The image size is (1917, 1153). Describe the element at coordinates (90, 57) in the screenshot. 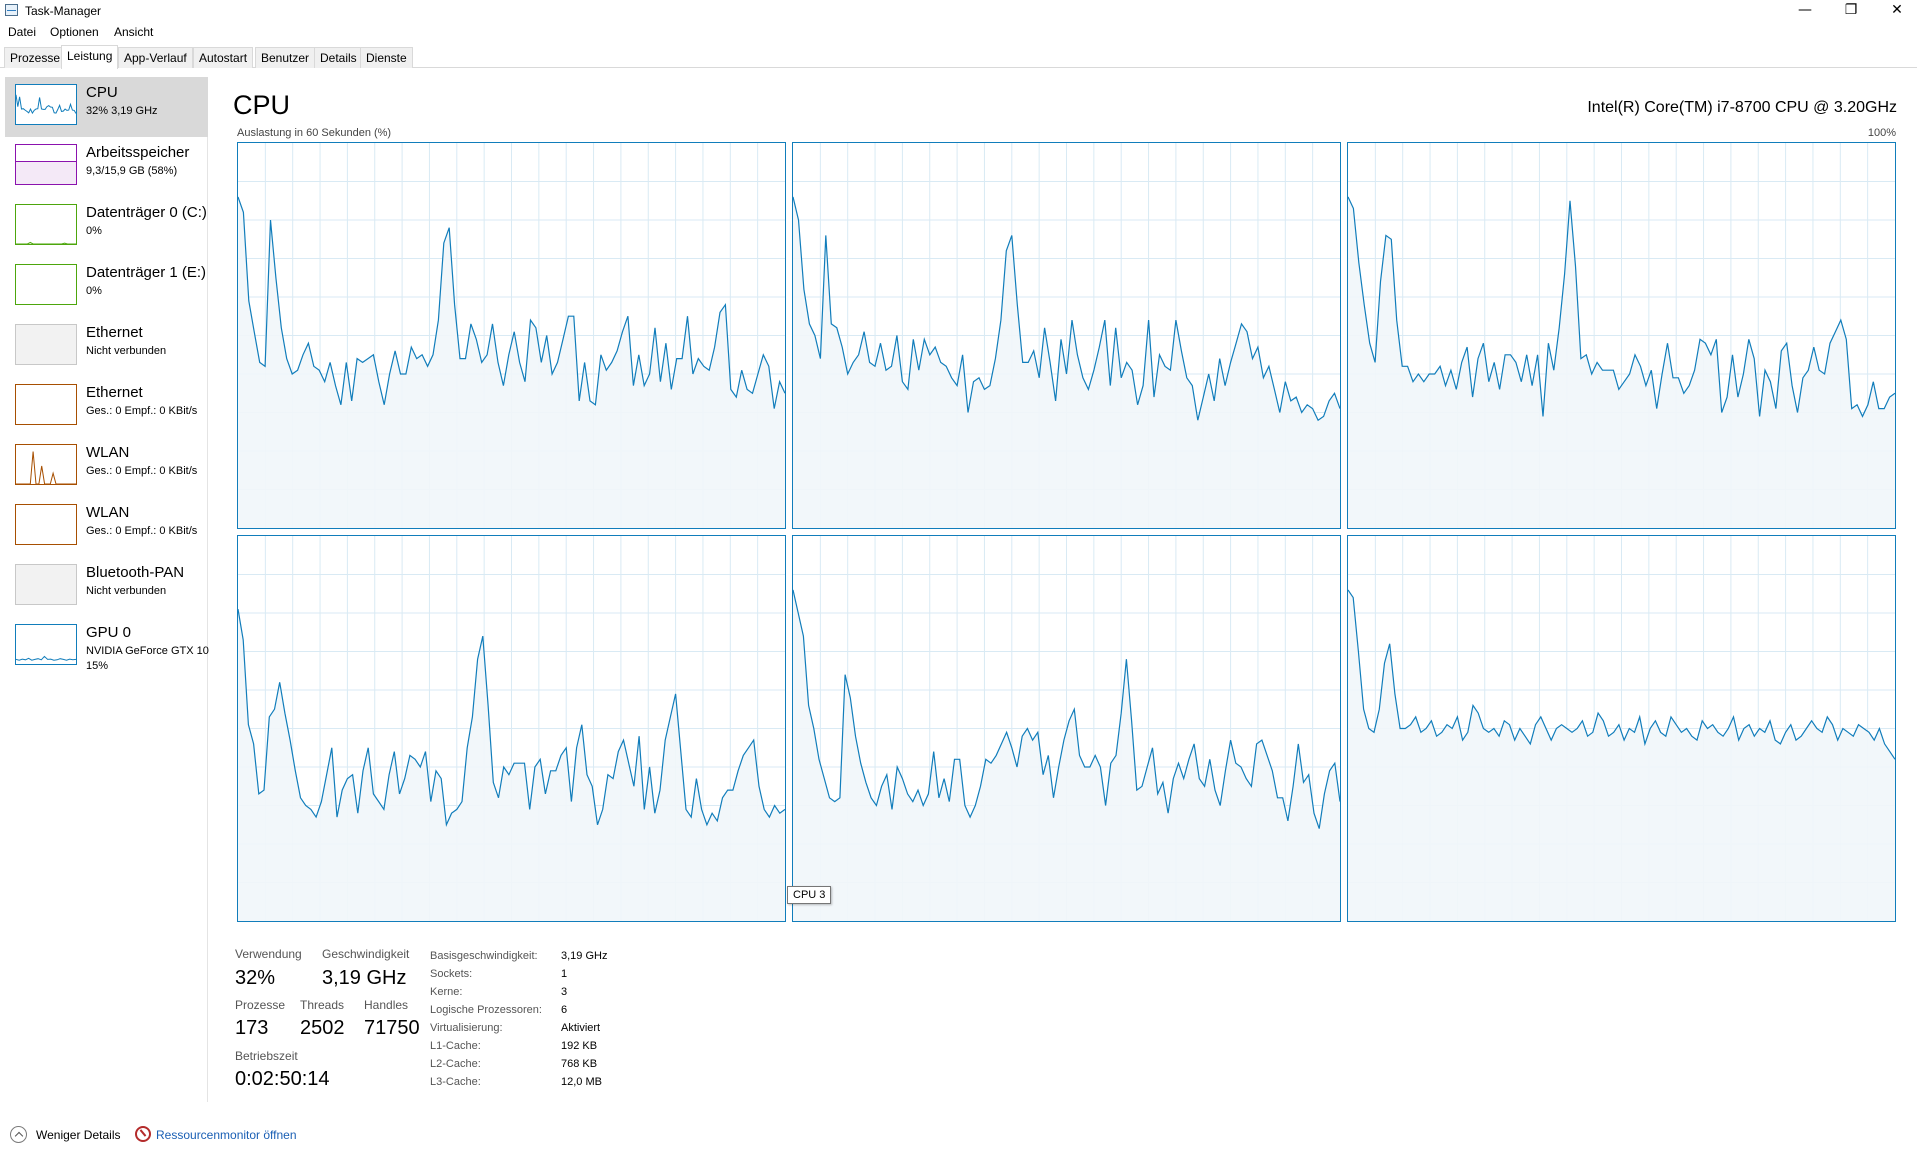

I see `tab-leistung: Leistung` at that location.